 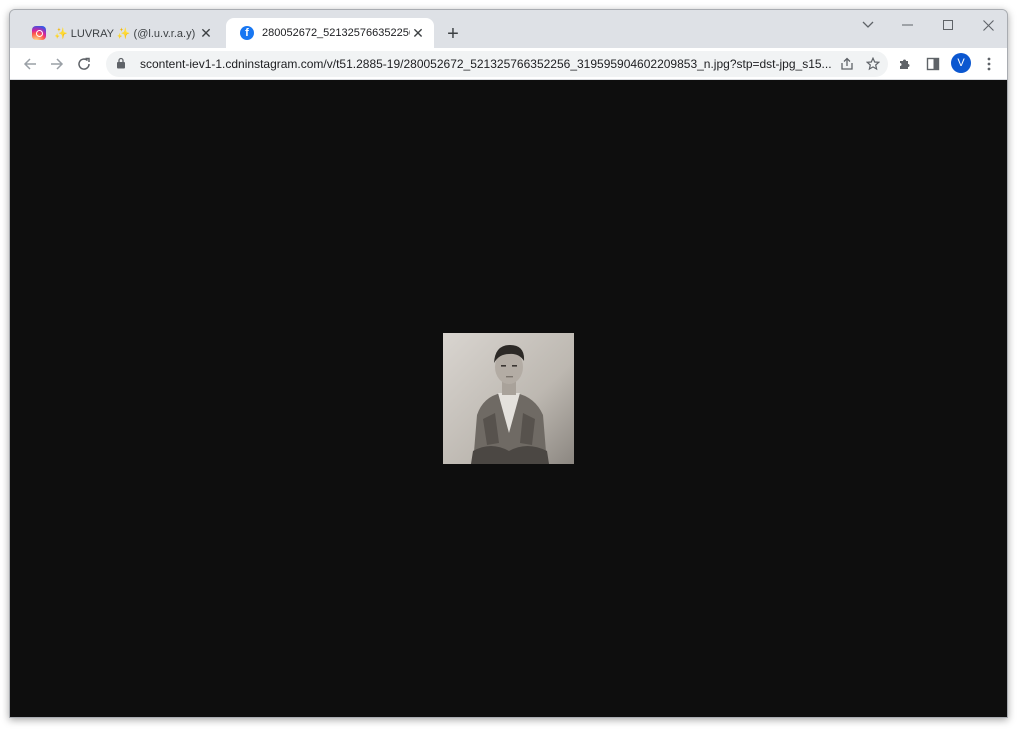 What do you see at coordinates (453, 34) in the screenshot?
I see `new-tab-button: +` at bounding box center [453, 34].